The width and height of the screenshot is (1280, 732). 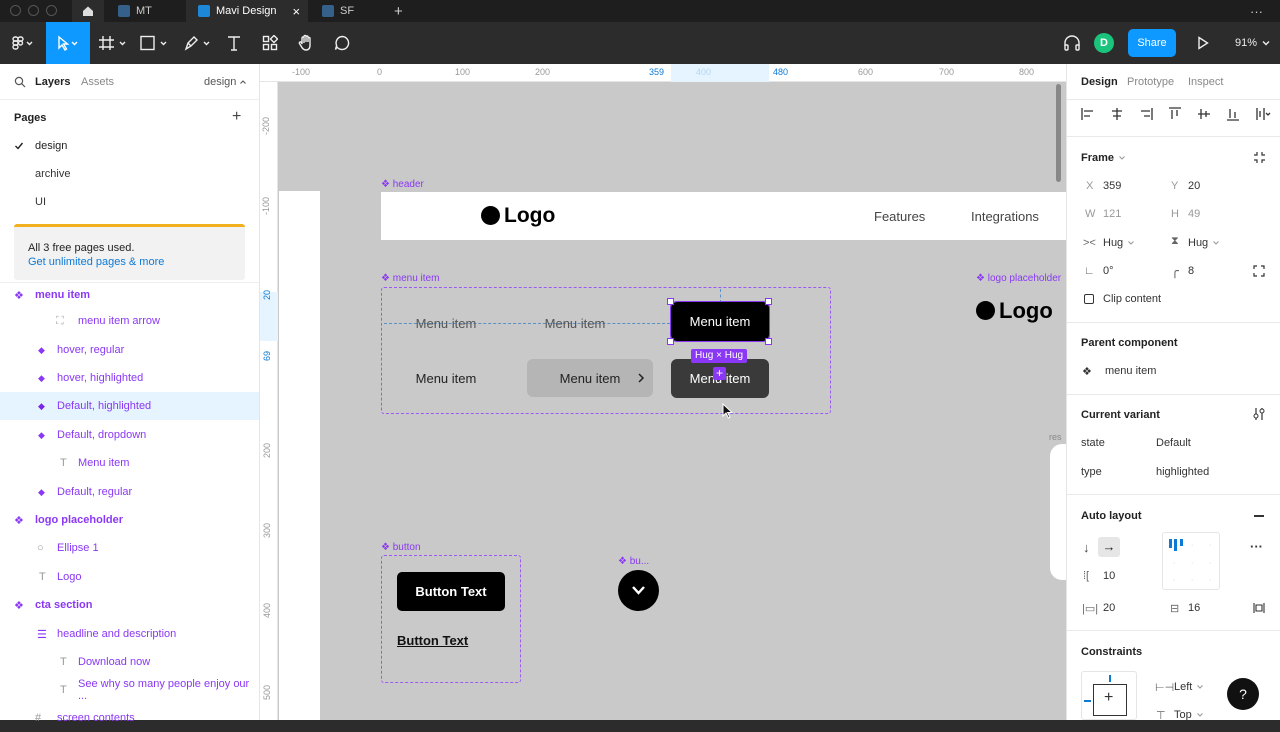 I want to click on layer-ellipse-1: ○ Ellipse 1, so click(x=129, y=548).